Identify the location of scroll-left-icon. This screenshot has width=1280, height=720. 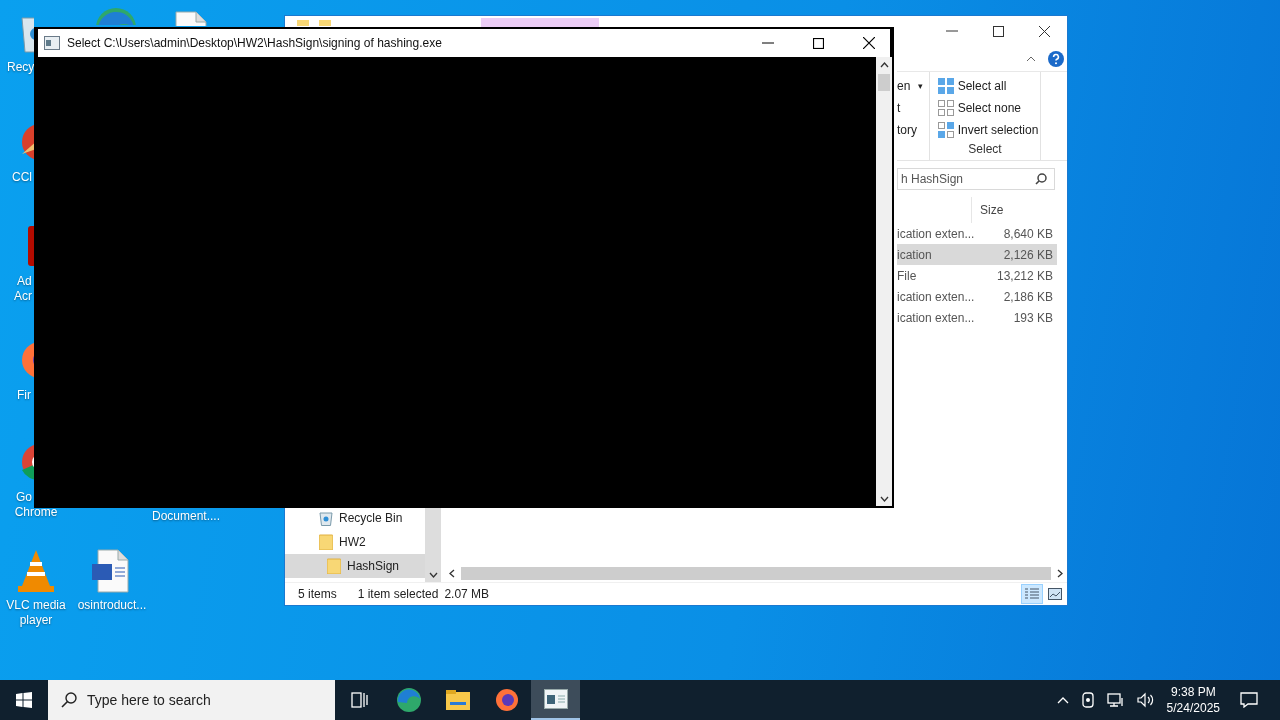
(452, 573).